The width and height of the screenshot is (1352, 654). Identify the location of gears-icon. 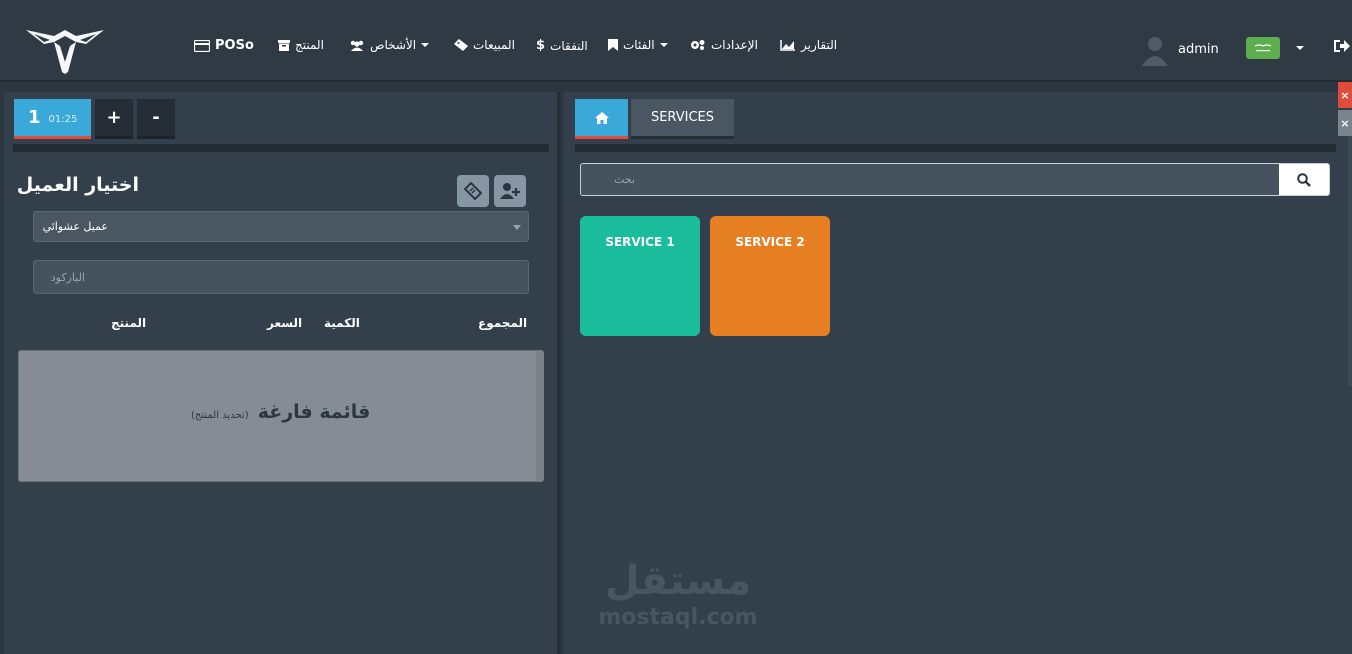
(698, 45).